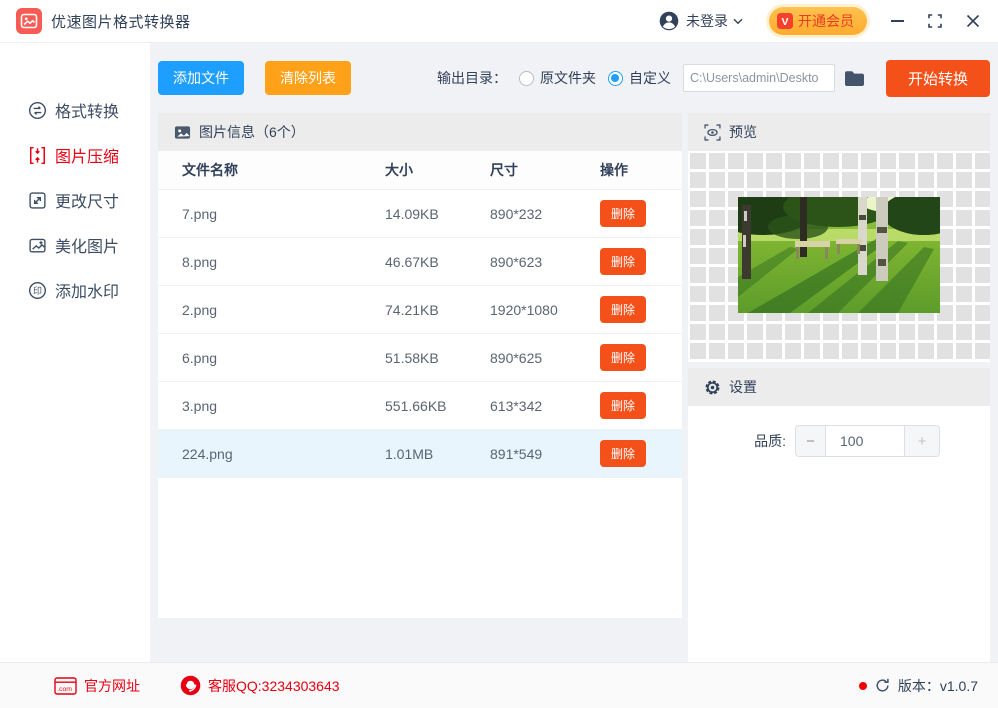 Image resolution: width=998 pixels, height=708 pixels. What do you see at coordinates (712, 132) in the screenshot?
I see `preview-eye-icon` at bounding box center [712, 132].